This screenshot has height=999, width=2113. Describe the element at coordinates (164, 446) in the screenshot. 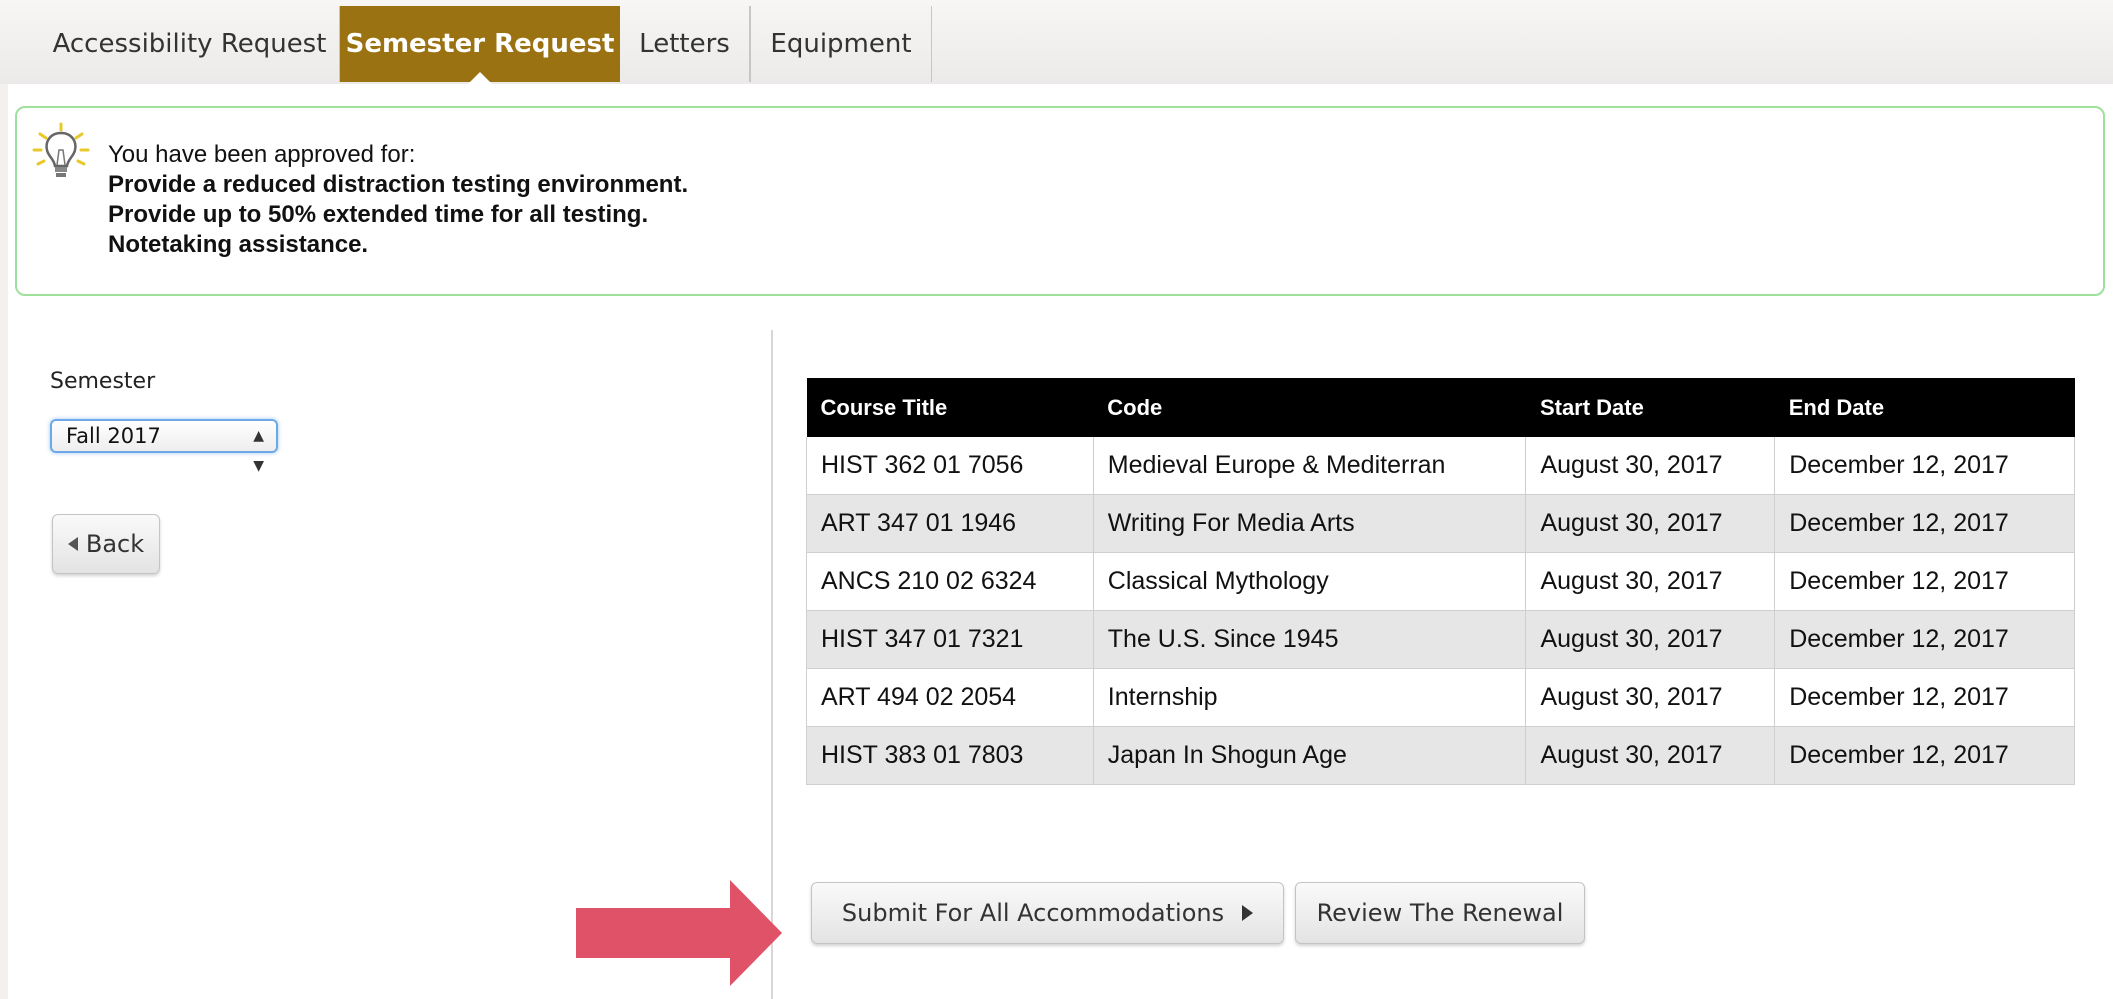

I see `semester-select: Fall 2017 ▲ ▼` at that location.